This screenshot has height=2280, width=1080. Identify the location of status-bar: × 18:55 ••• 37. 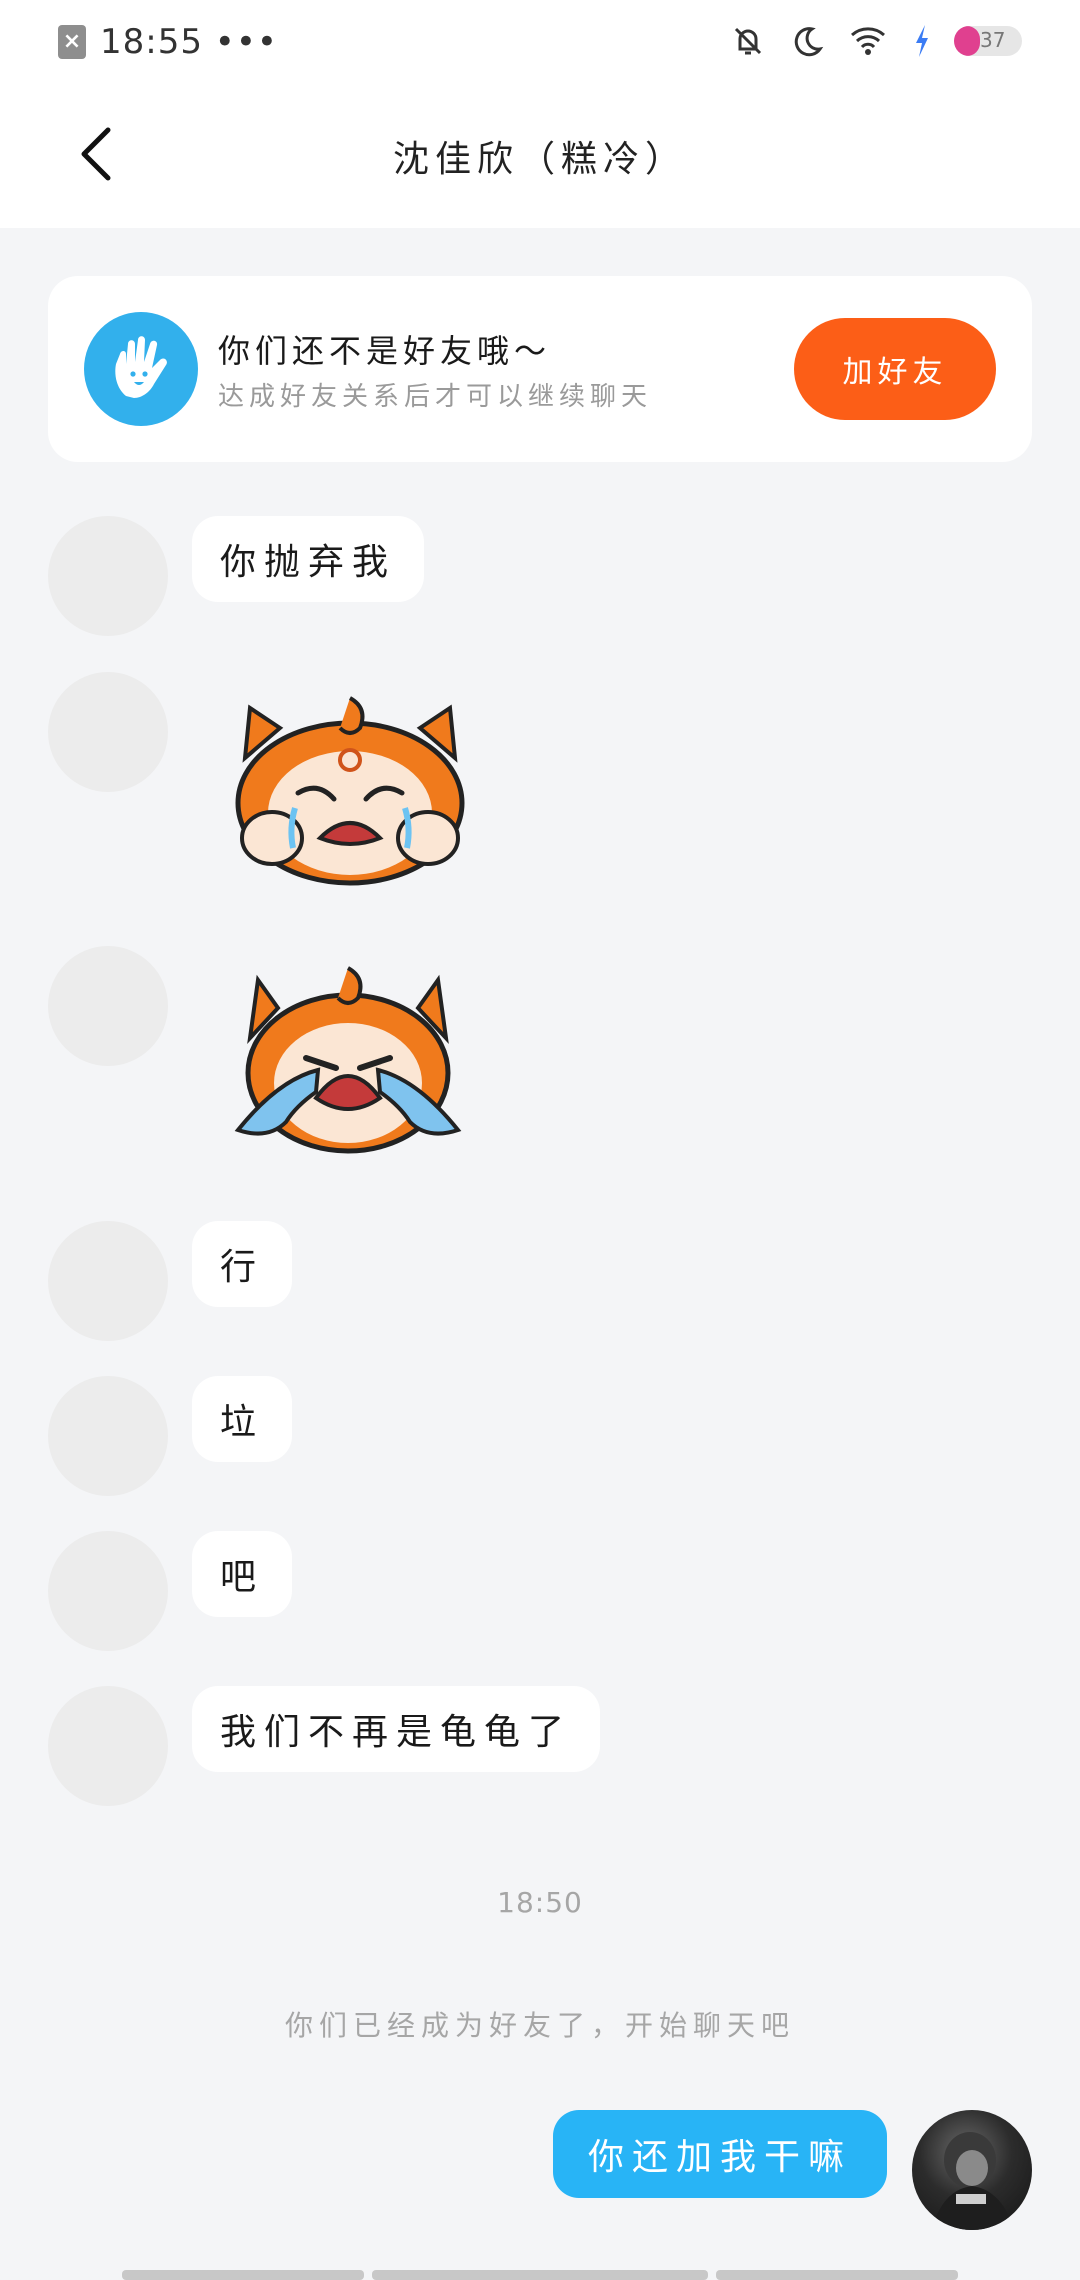
(540, 41).